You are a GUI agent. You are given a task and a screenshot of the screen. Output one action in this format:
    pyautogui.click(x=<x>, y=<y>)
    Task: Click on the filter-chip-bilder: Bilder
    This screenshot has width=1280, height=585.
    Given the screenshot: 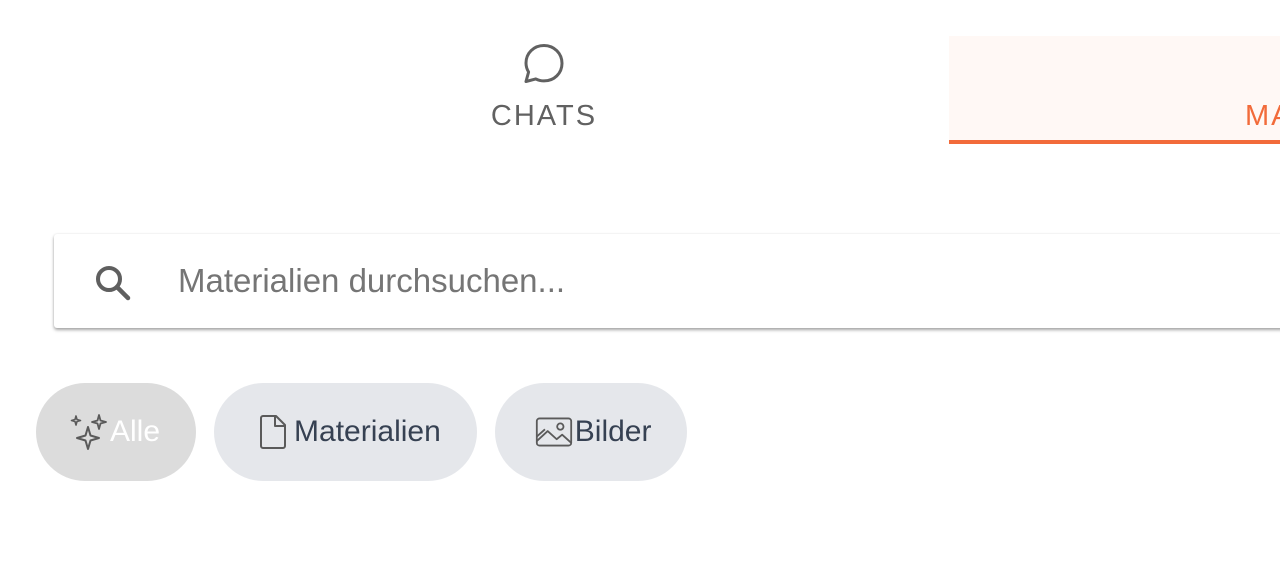 What is the action you would take?
    pyautogui.click(x=591, y=432)
    